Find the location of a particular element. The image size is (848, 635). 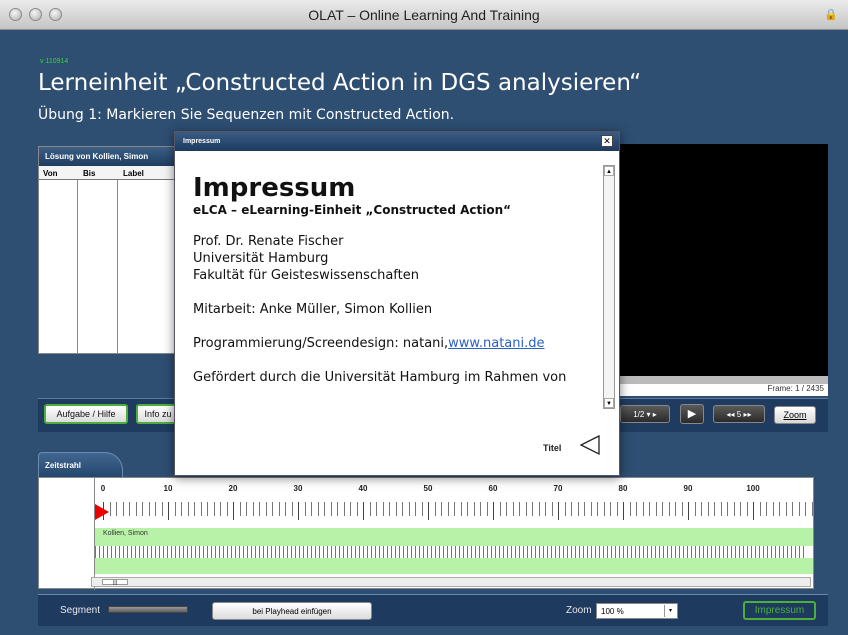

timeline-scrollbar: ||| is located at coordinates (451, 582).